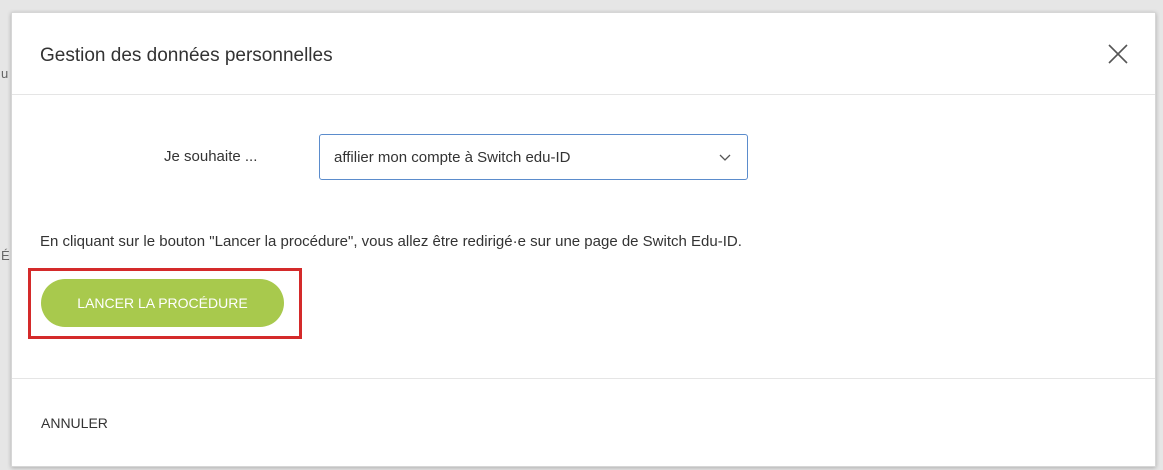 The height and width of the screenshot is (470, 1163). I want to click on action-select: affilier mon compte à Switch edu-ID, so click(533, 157).